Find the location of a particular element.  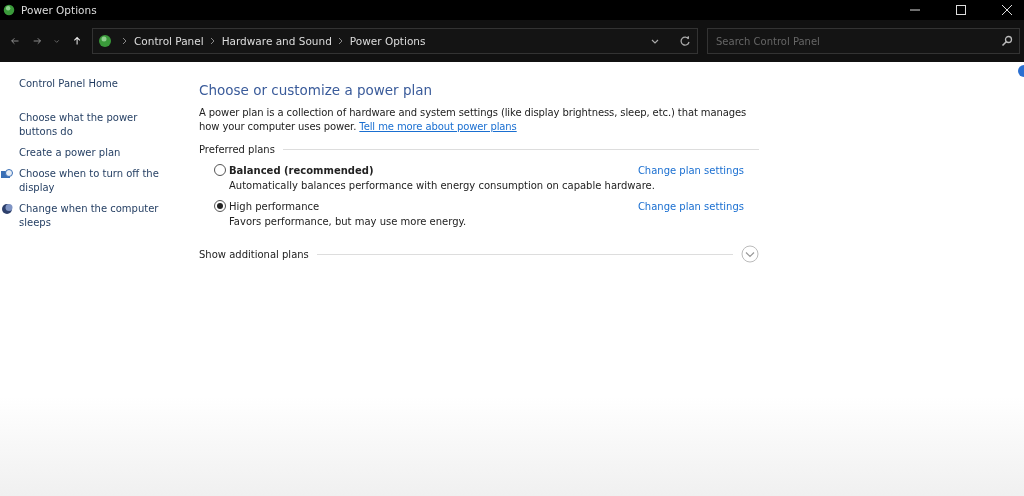

show-additional-plans-label: Show additional plans is located at coordinates (254, 254).